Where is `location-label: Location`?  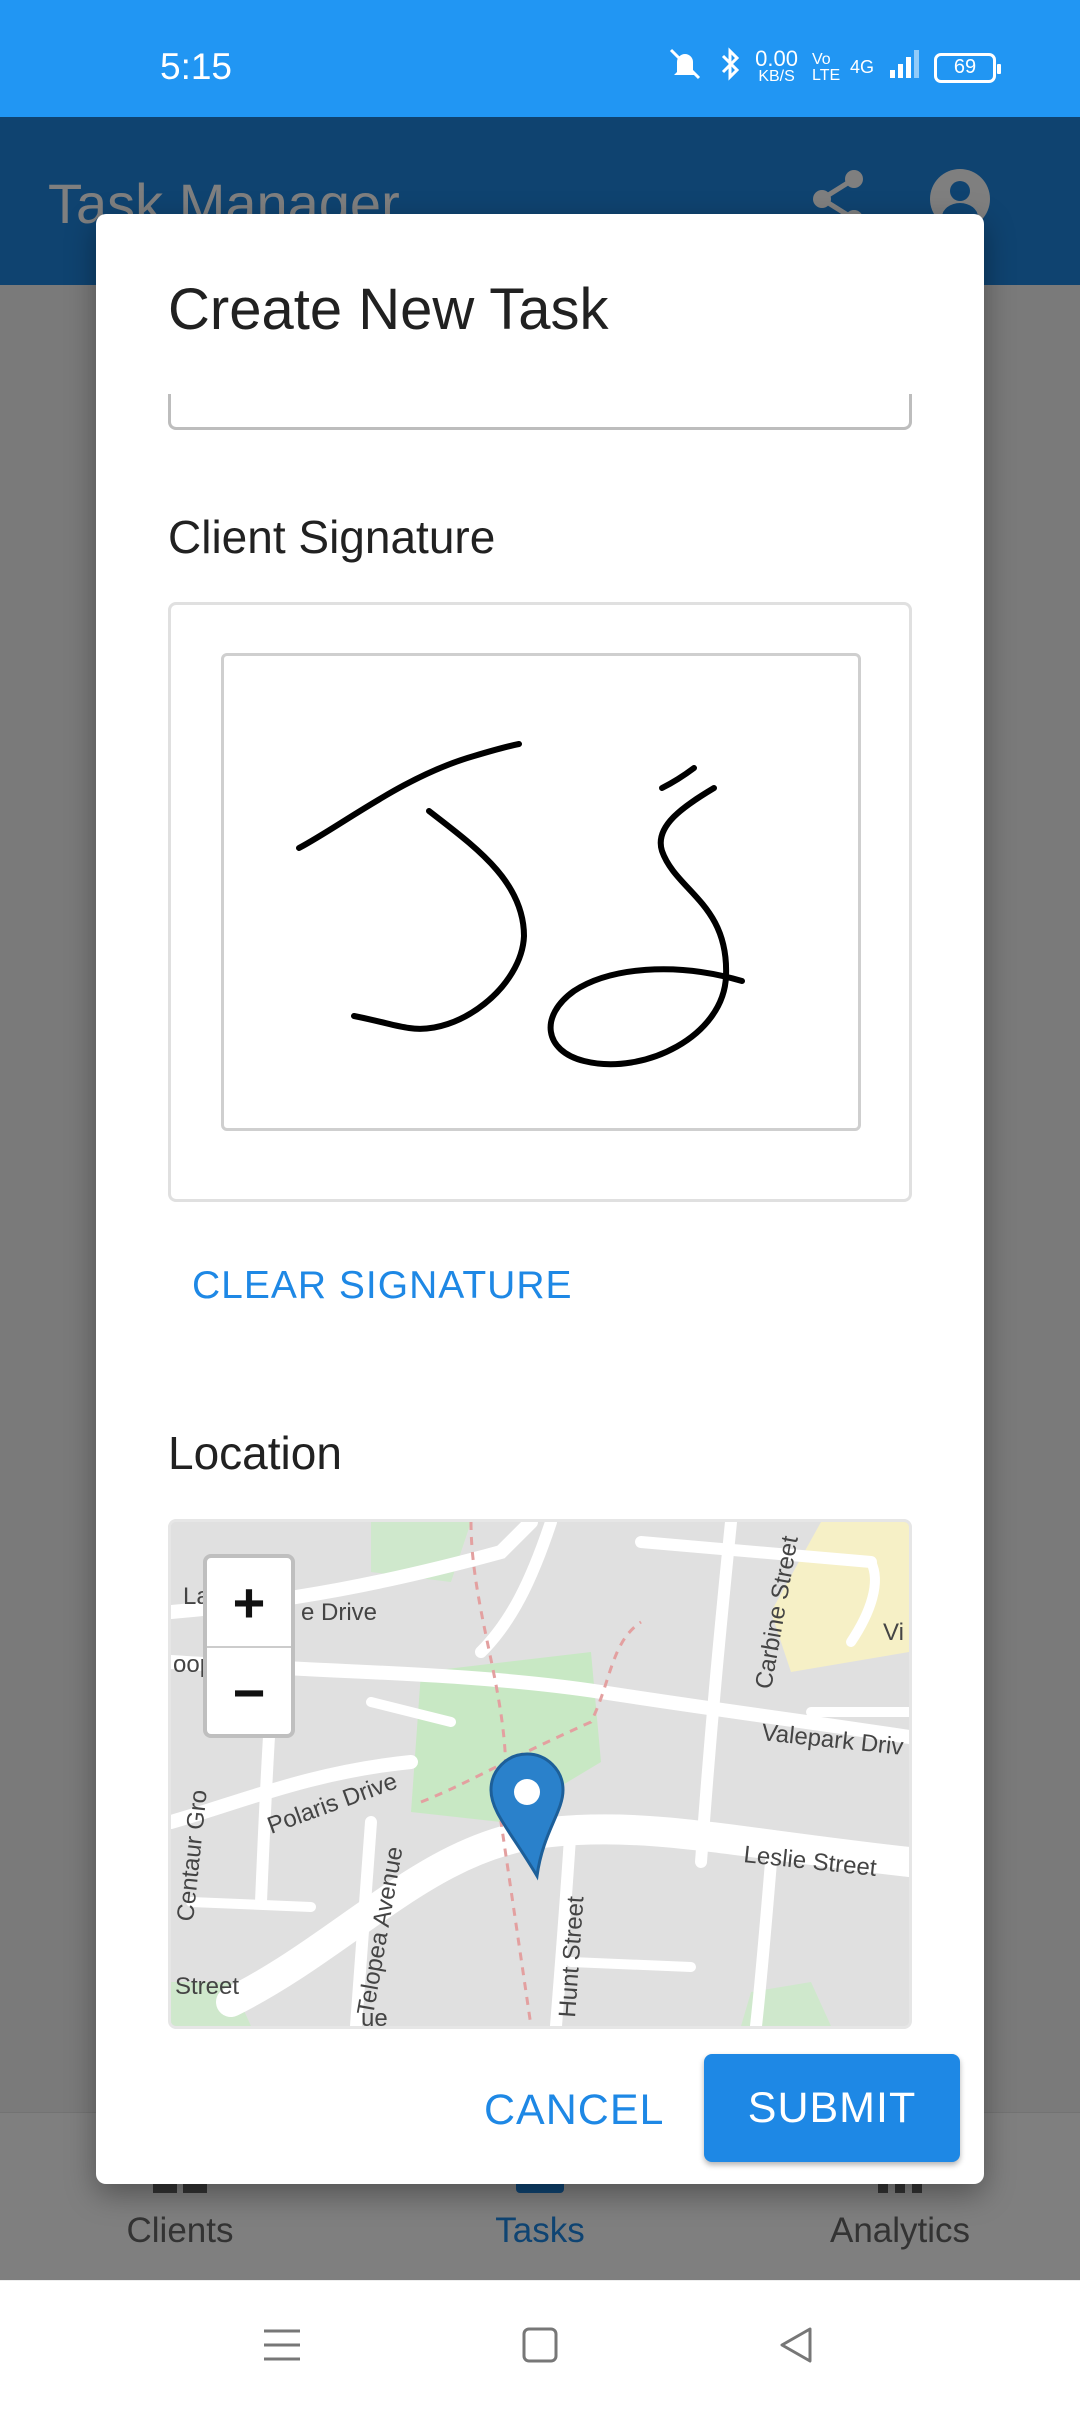
location-label: Location is located at coordinates (255, 1453).